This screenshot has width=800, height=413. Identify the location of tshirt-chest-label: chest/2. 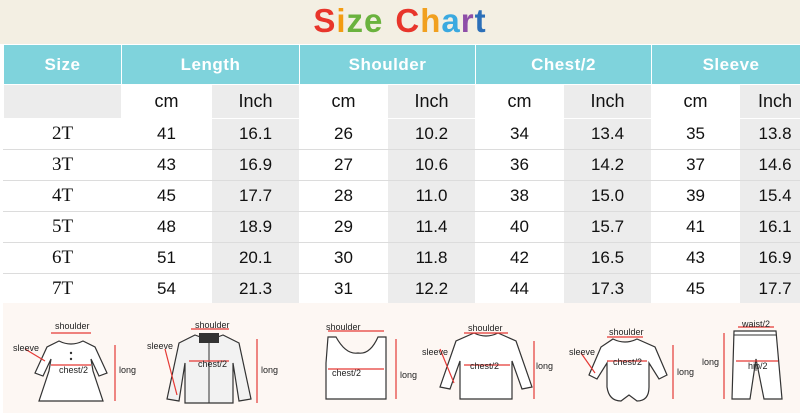
(485, 366).